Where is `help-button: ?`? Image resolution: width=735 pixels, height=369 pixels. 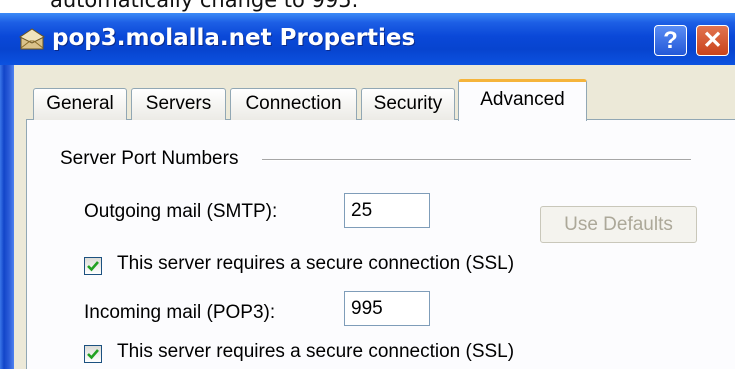
help-button: ? is located at coordinates (670, 40).